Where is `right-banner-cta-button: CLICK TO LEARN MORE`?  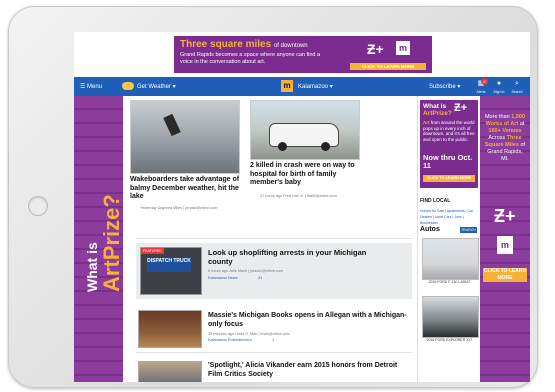 right-banner-cta-button: CLICK TO LEARN MORE is located at coordinates (505, 275).